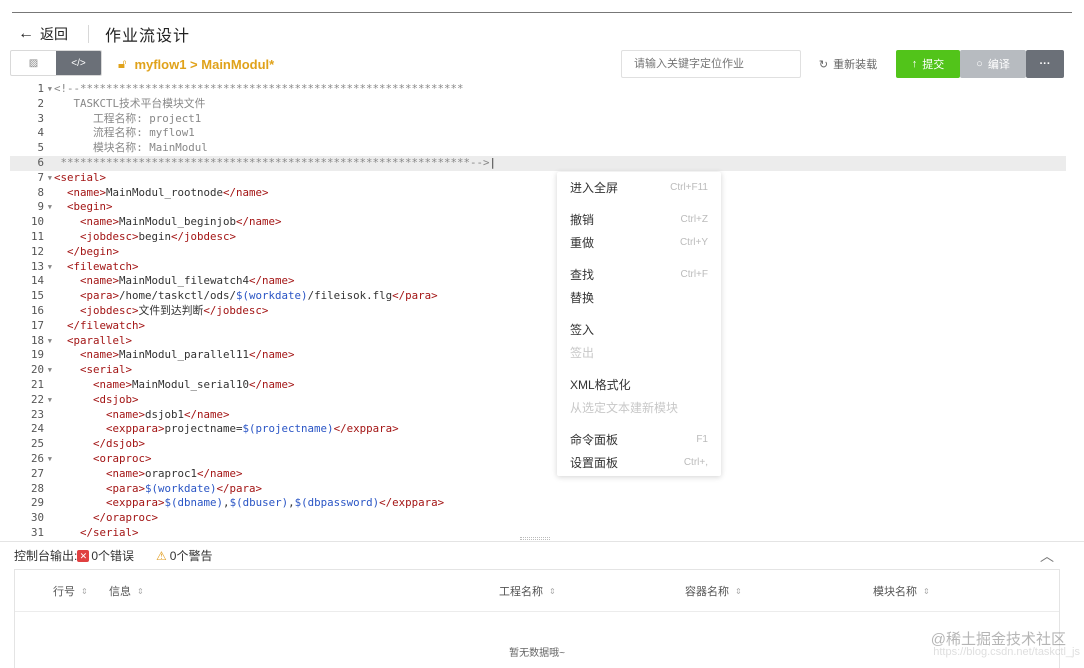 This screenshot has width=1084, height=668. I want to click on submit-button: ↑ 提交, so click(928, 64).